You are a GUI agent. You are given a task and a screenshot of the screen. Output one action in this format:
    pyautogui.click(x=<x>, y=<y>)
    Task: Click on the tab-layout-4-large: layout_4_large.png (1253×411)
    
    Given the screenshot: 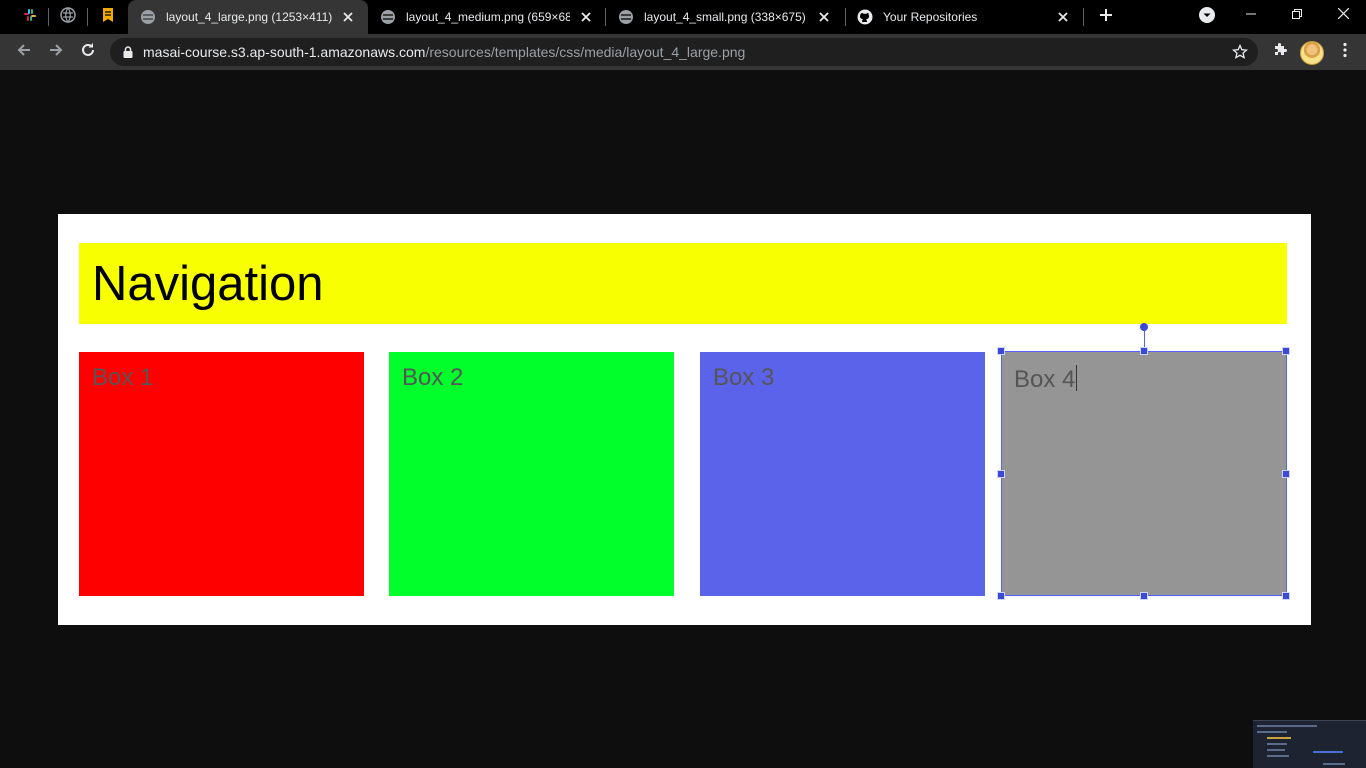 What is the action you would take?
    pyautogui.click(x=248, y=17)
    